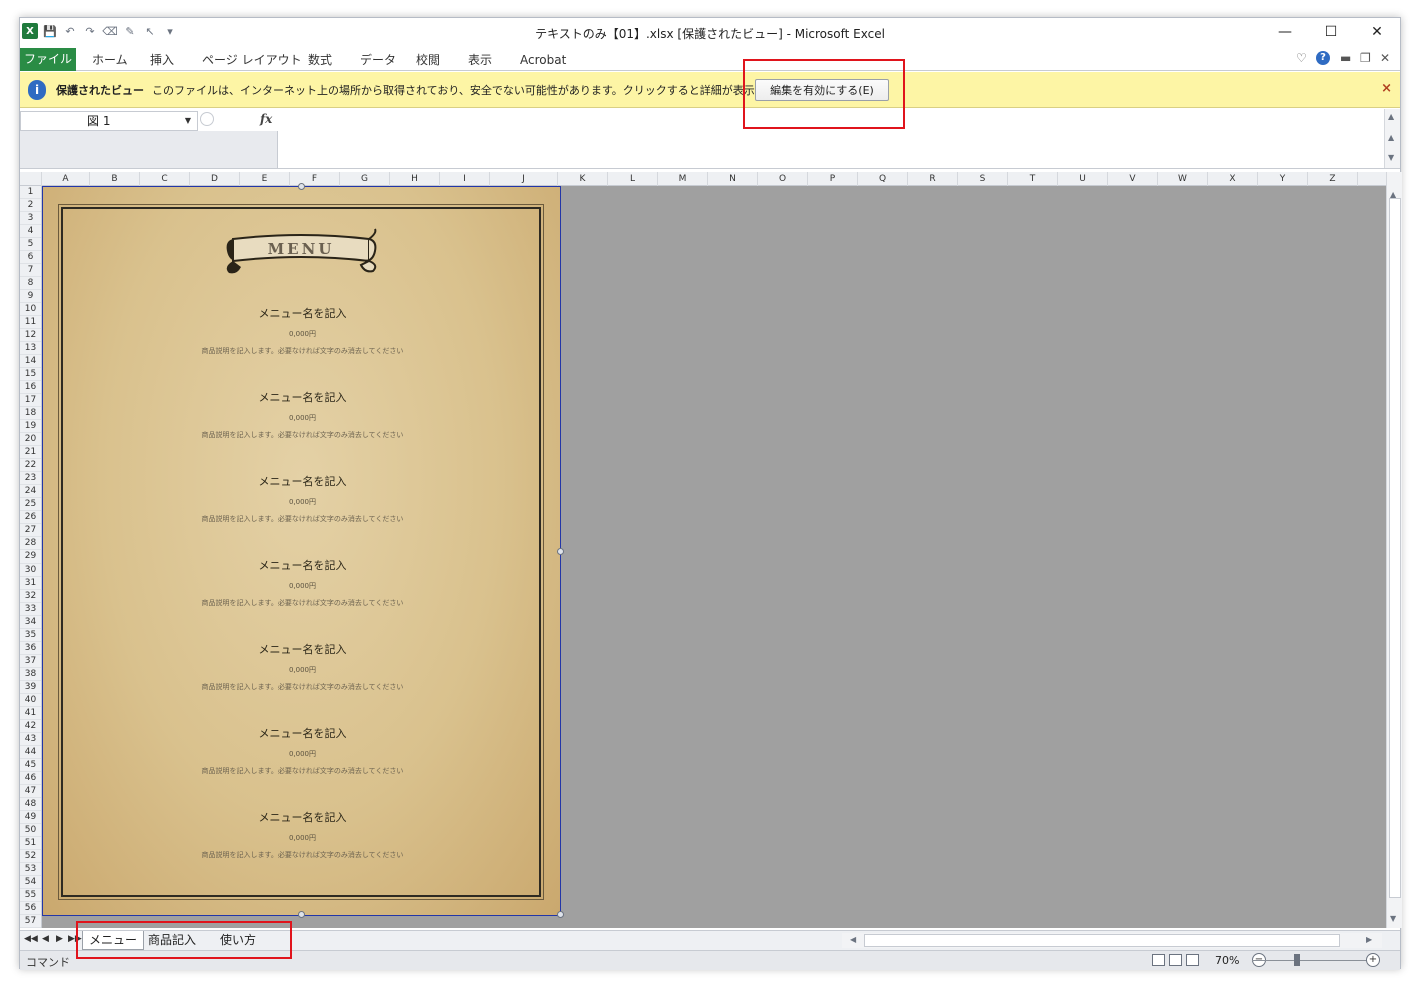 The image size is (1419, 989). What do you see at coordinates (165, 179) in the screenshot?
I see `column-header-c: C` at bounding box center [165, 179].